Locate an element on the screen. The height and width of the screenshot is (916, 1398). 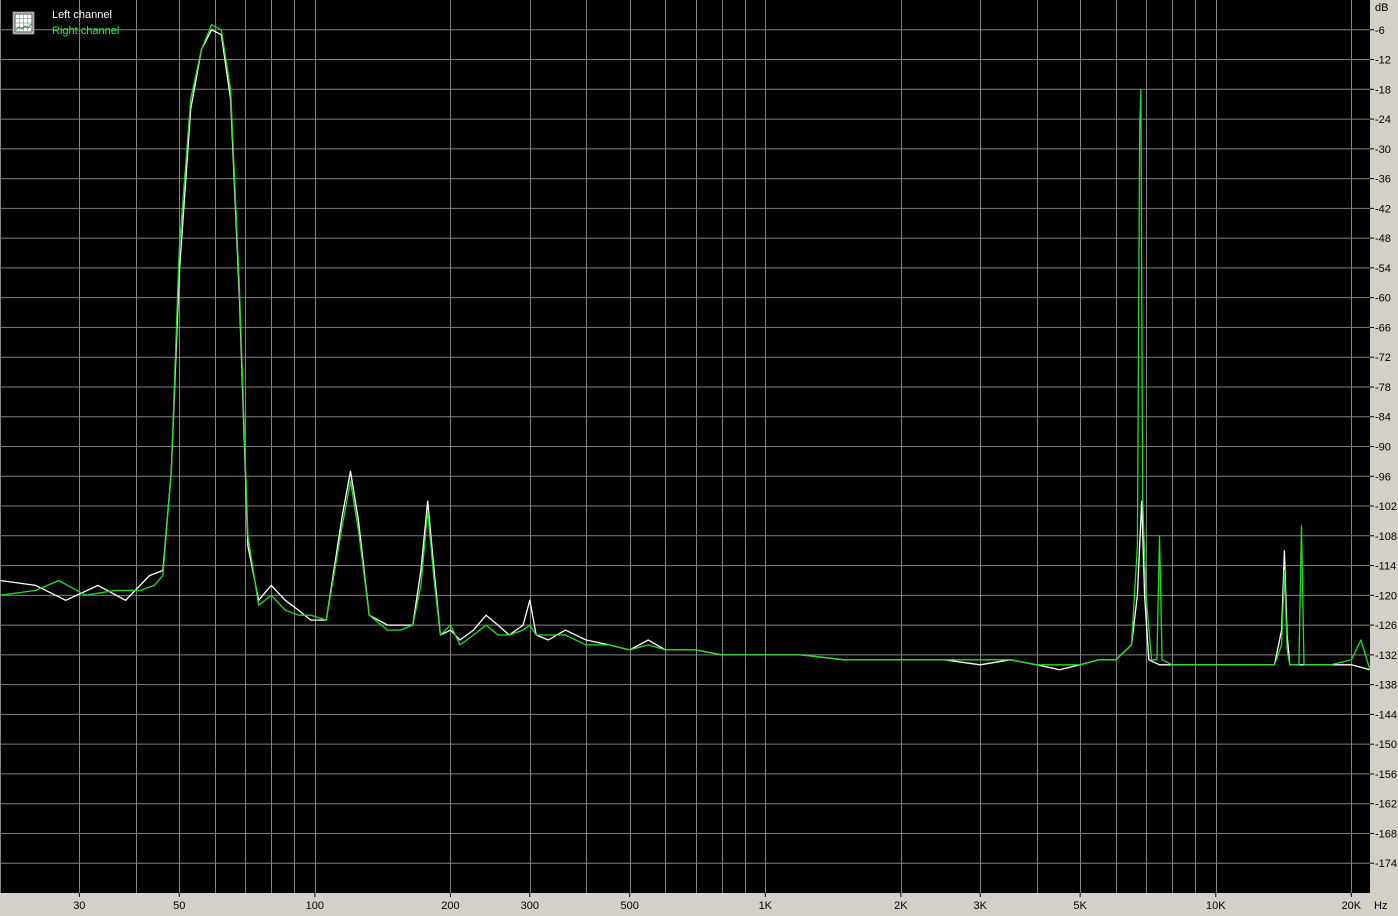
x-tick-label: 5K is located at coordinates (1080, 906).